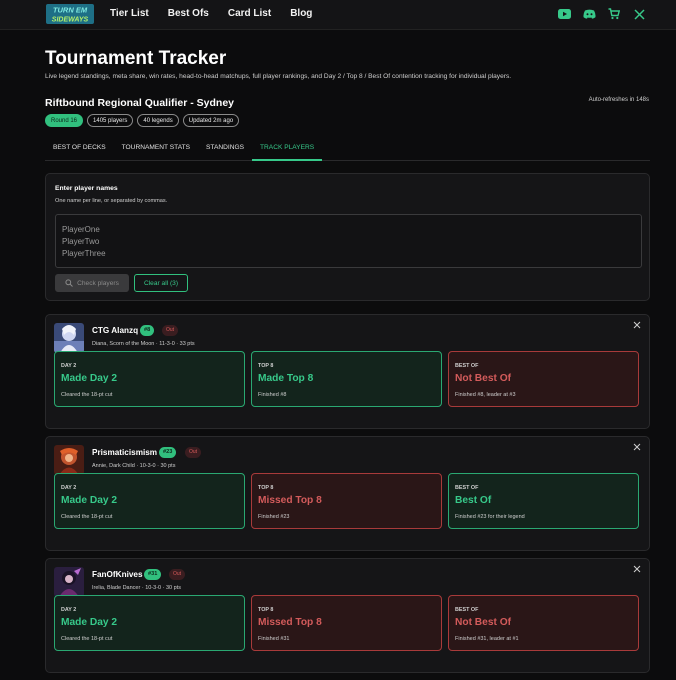  Describe the element at coordinates (136, 58) in the screenshot. I see `page-title: Tournament Tracker` at that location.